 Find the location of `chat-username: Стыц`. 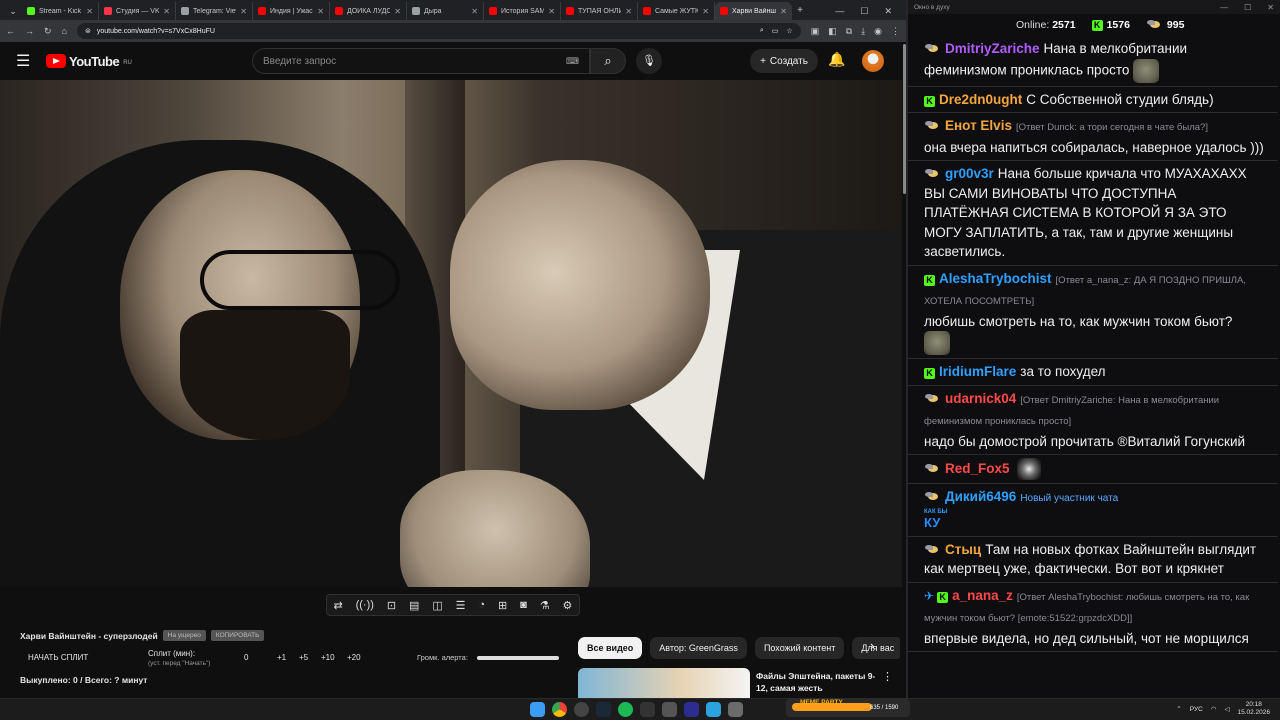

chat-username: Стыц is located at coordinates (963, 549).